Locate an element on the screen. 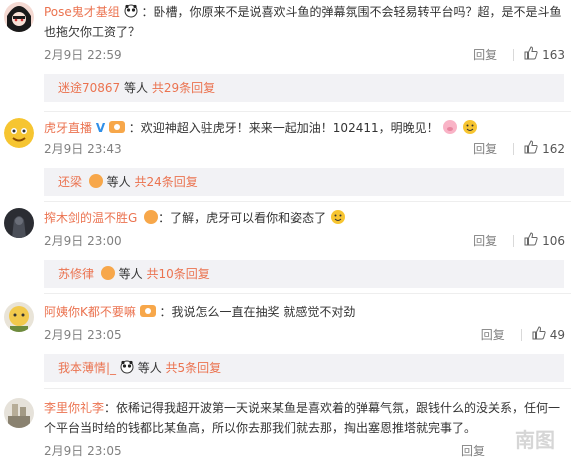 The image size is (571, 459). verified-v-icon: V is located at coordinates (100, 128).